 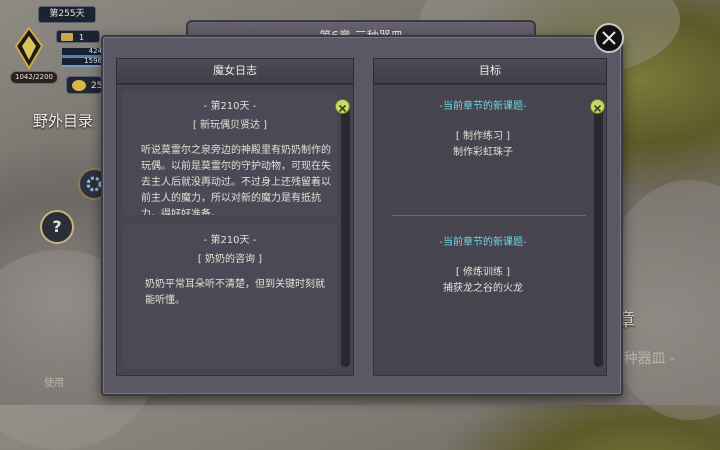 I want to click on hp-display: 1042/2200, so click(x=34, y=77).